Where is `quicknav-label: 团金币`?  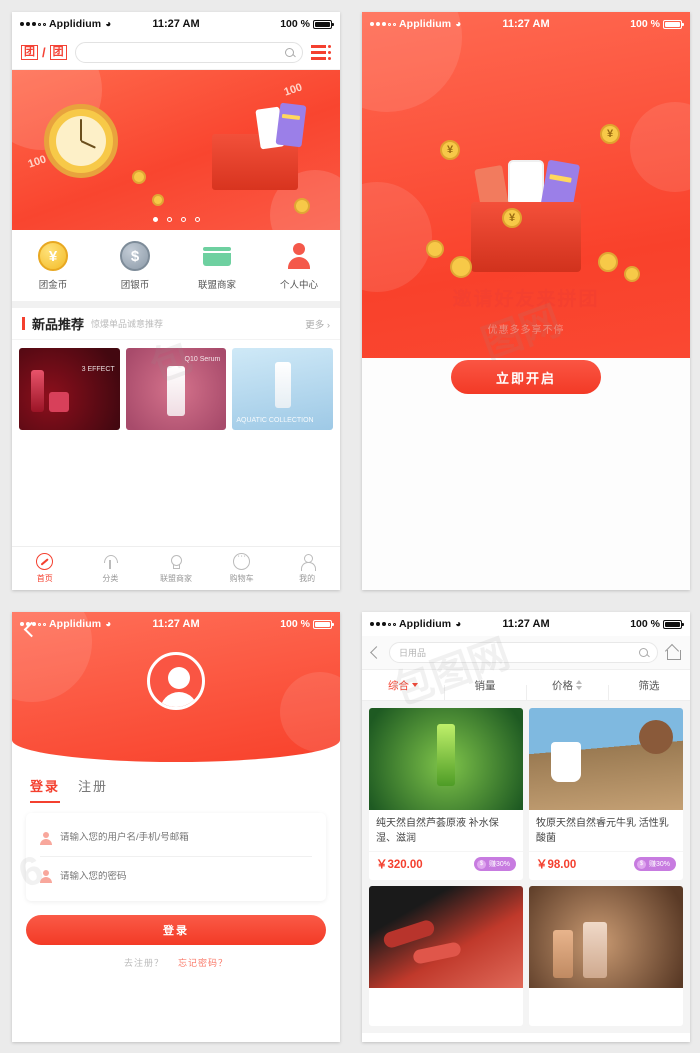 quicknav-label: 团金币 is located at coordinates (53, 285).